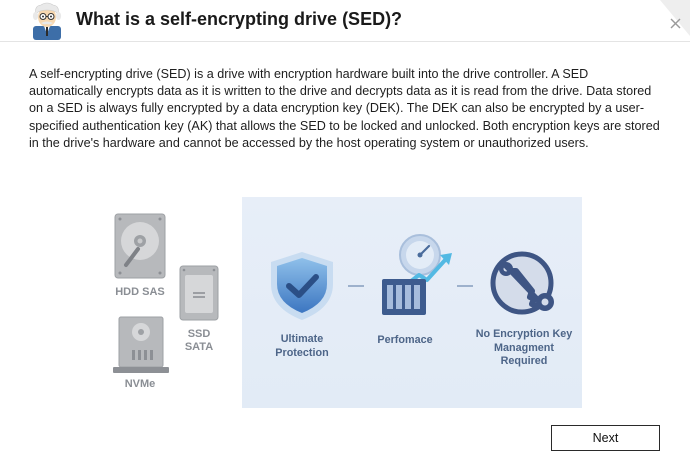 This screenshot has width=690, height=469. I want to click on close-button, so click(670, 21).